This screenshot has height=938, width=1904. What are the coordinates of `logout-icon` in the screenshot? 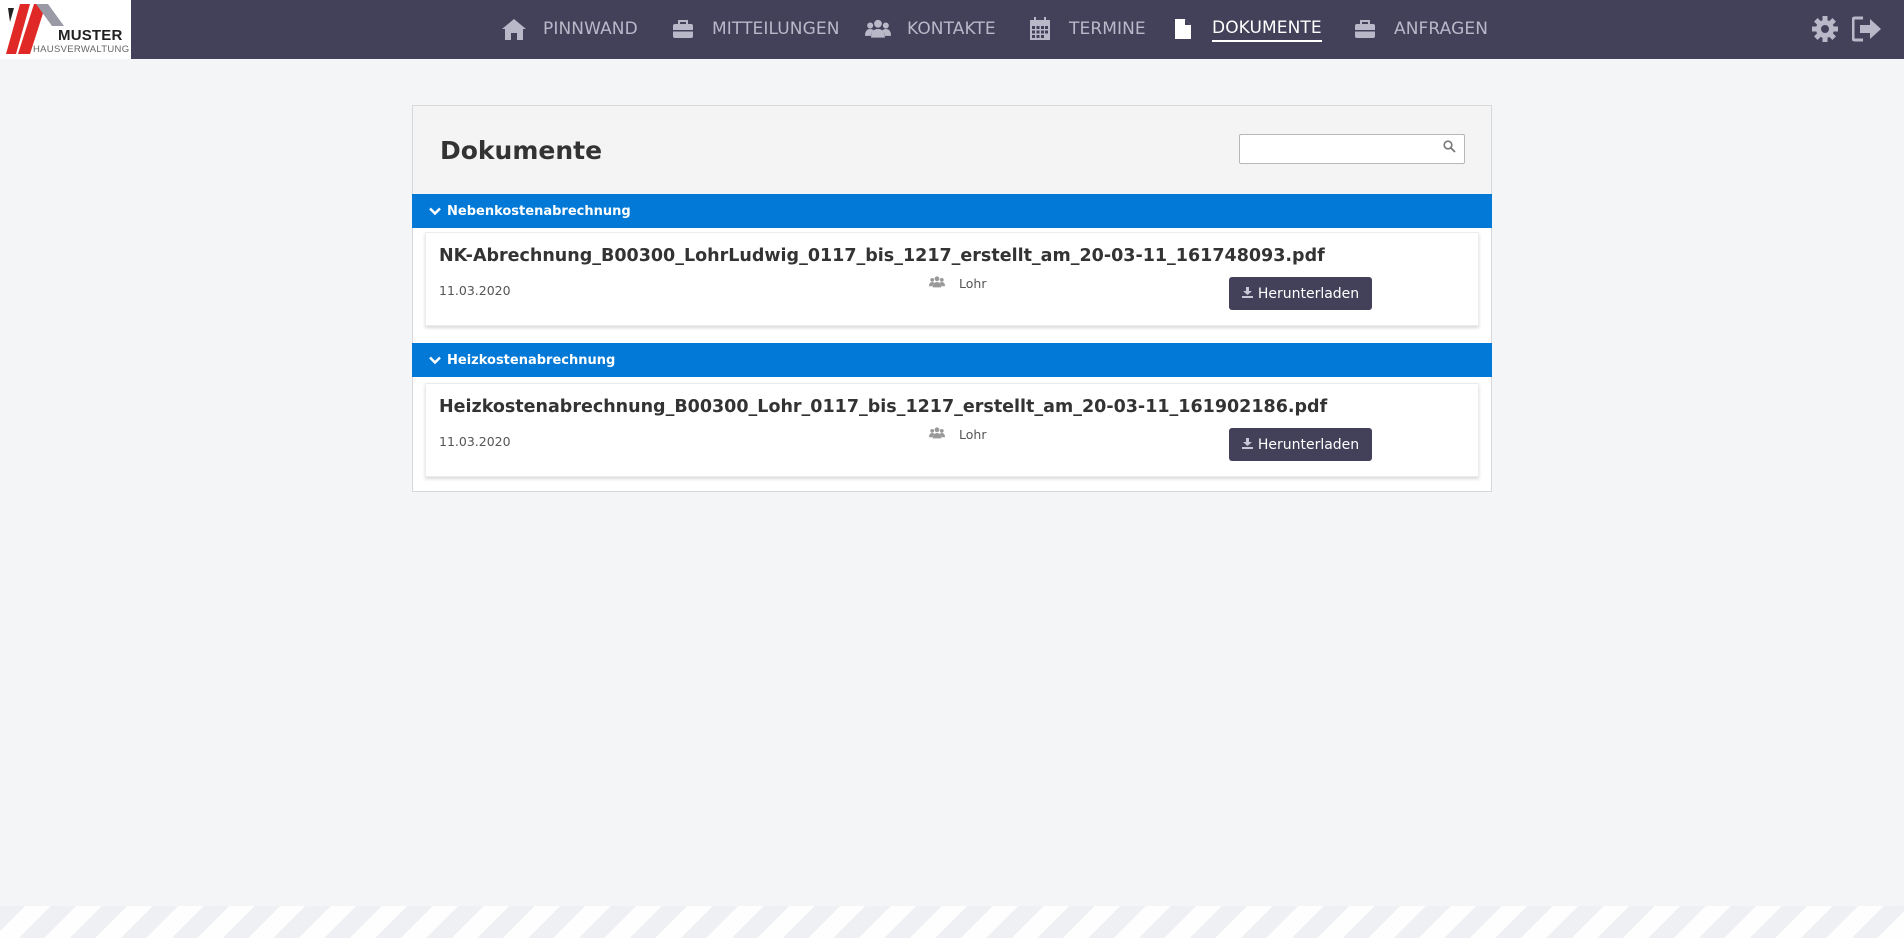 It's located at (1867, 29).